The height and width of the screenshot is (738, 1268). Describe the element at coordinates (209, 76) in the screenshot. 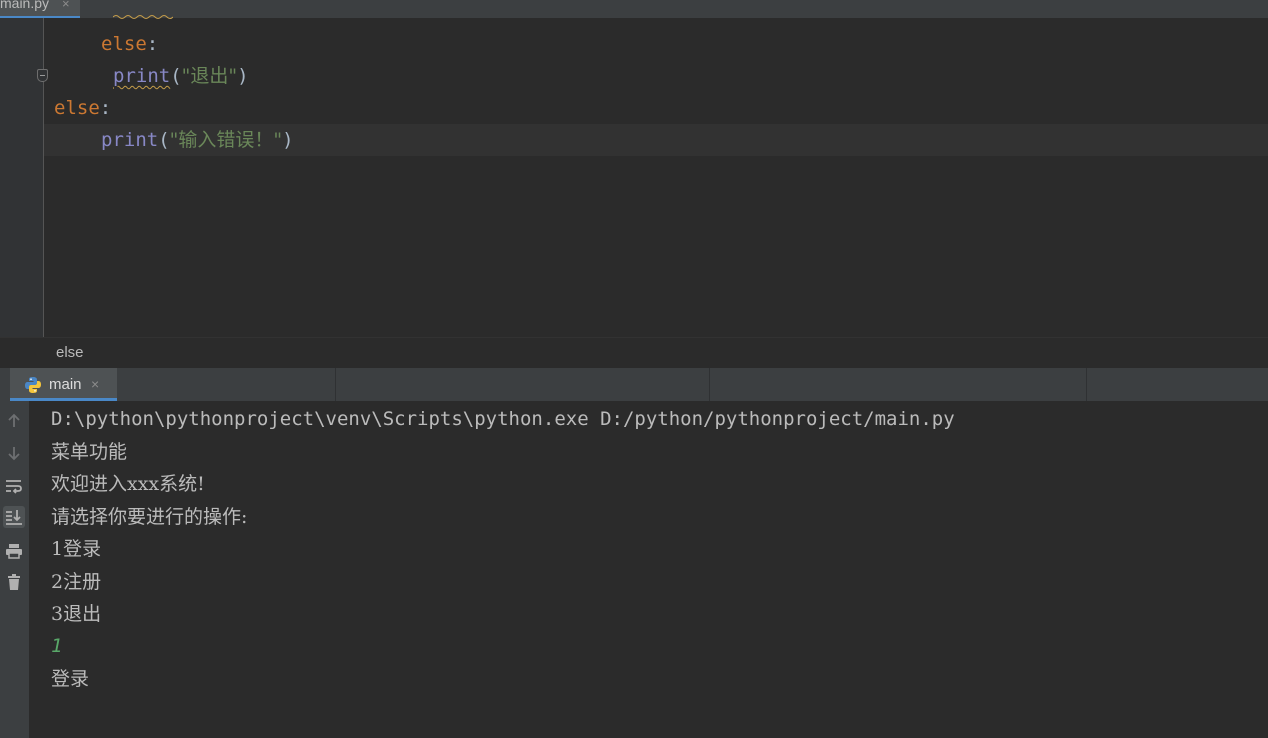

I see `string-literal: "退出"` at that location.